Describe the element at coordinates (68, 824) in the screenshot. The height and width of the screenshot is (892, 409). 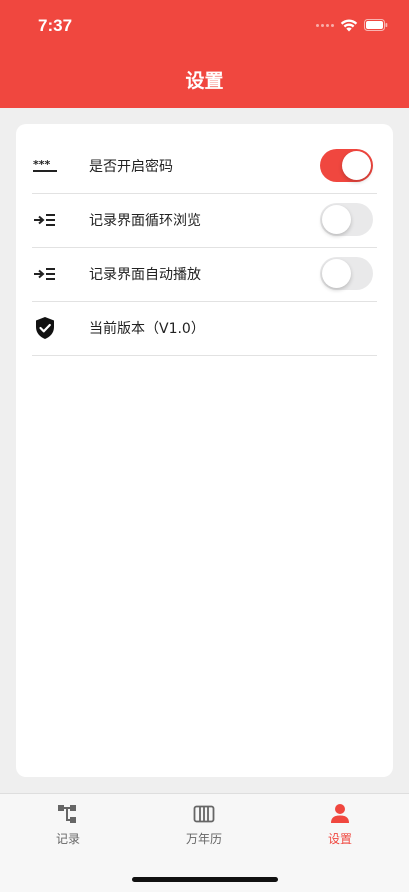
I see `tab-records: 记录` at that location.